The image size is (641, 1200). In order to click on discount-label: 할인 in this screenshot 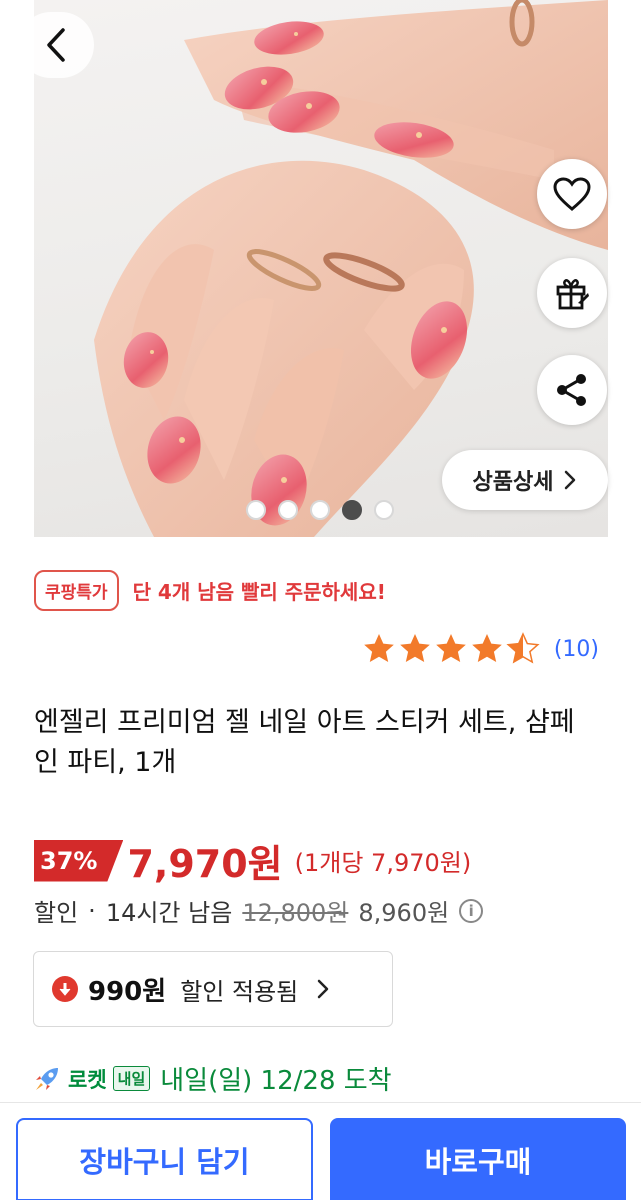, I will do `click(56, 913)`.